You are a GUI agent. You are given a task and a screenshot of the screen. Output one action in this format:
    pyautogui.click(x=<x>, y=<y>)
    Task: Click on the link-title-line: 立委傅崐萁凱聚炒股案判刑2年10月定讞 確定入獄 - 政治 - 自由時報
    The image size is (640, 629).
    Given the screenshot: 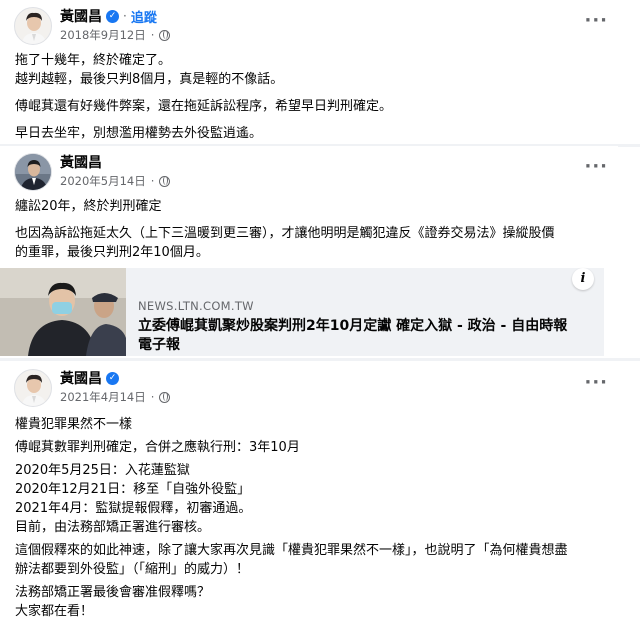 What is the action you would take?
    pyautogui.click(x=353, y=326)
    